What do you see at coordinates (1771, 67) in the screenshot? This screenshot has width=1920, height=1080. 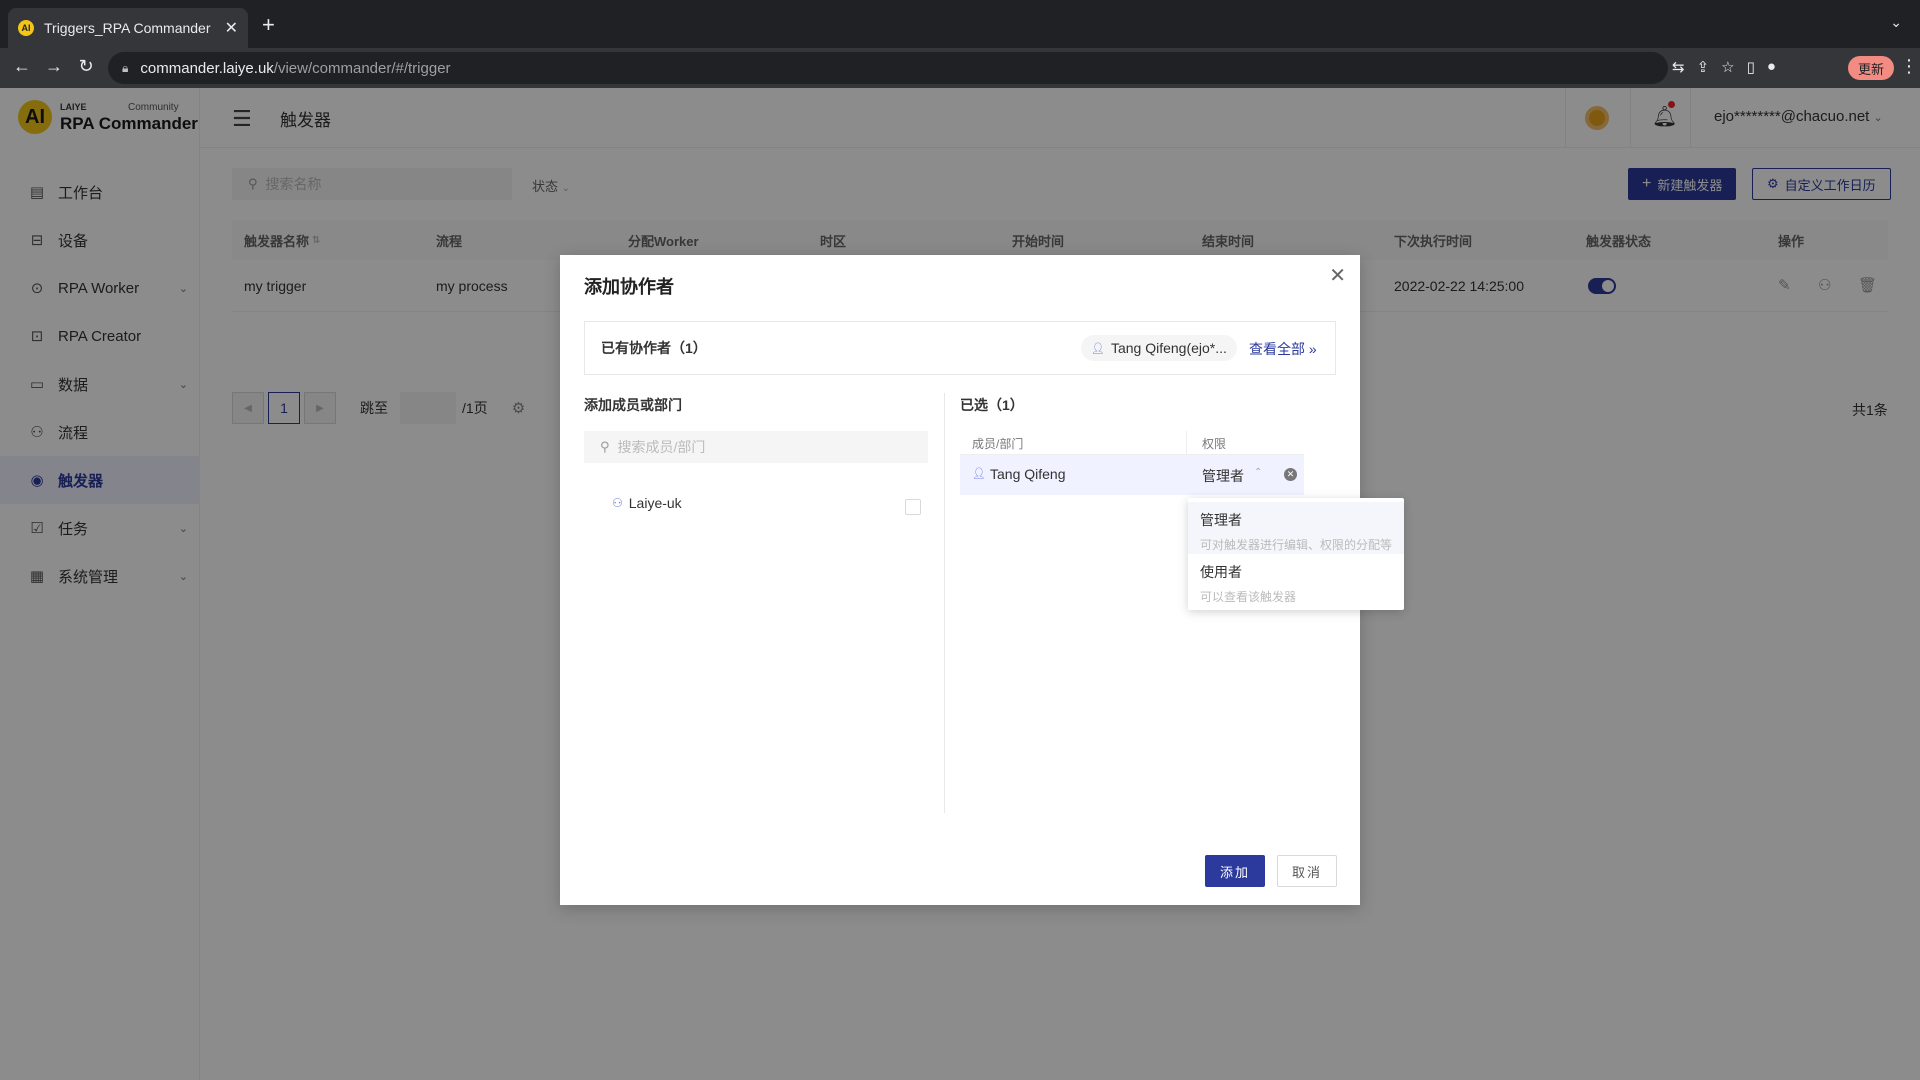 I see `profile-icon: ●` at bounding box center [1771, 67].